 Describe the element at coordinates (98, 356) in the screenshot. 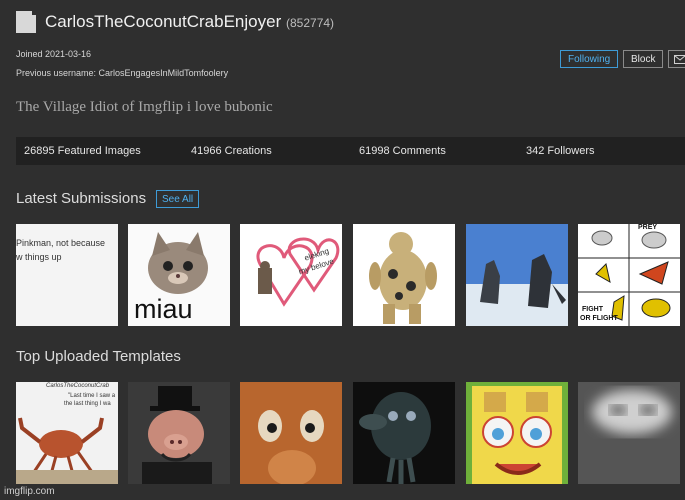

I see `top-templates-title: Top Uploaded Templates` at that location.